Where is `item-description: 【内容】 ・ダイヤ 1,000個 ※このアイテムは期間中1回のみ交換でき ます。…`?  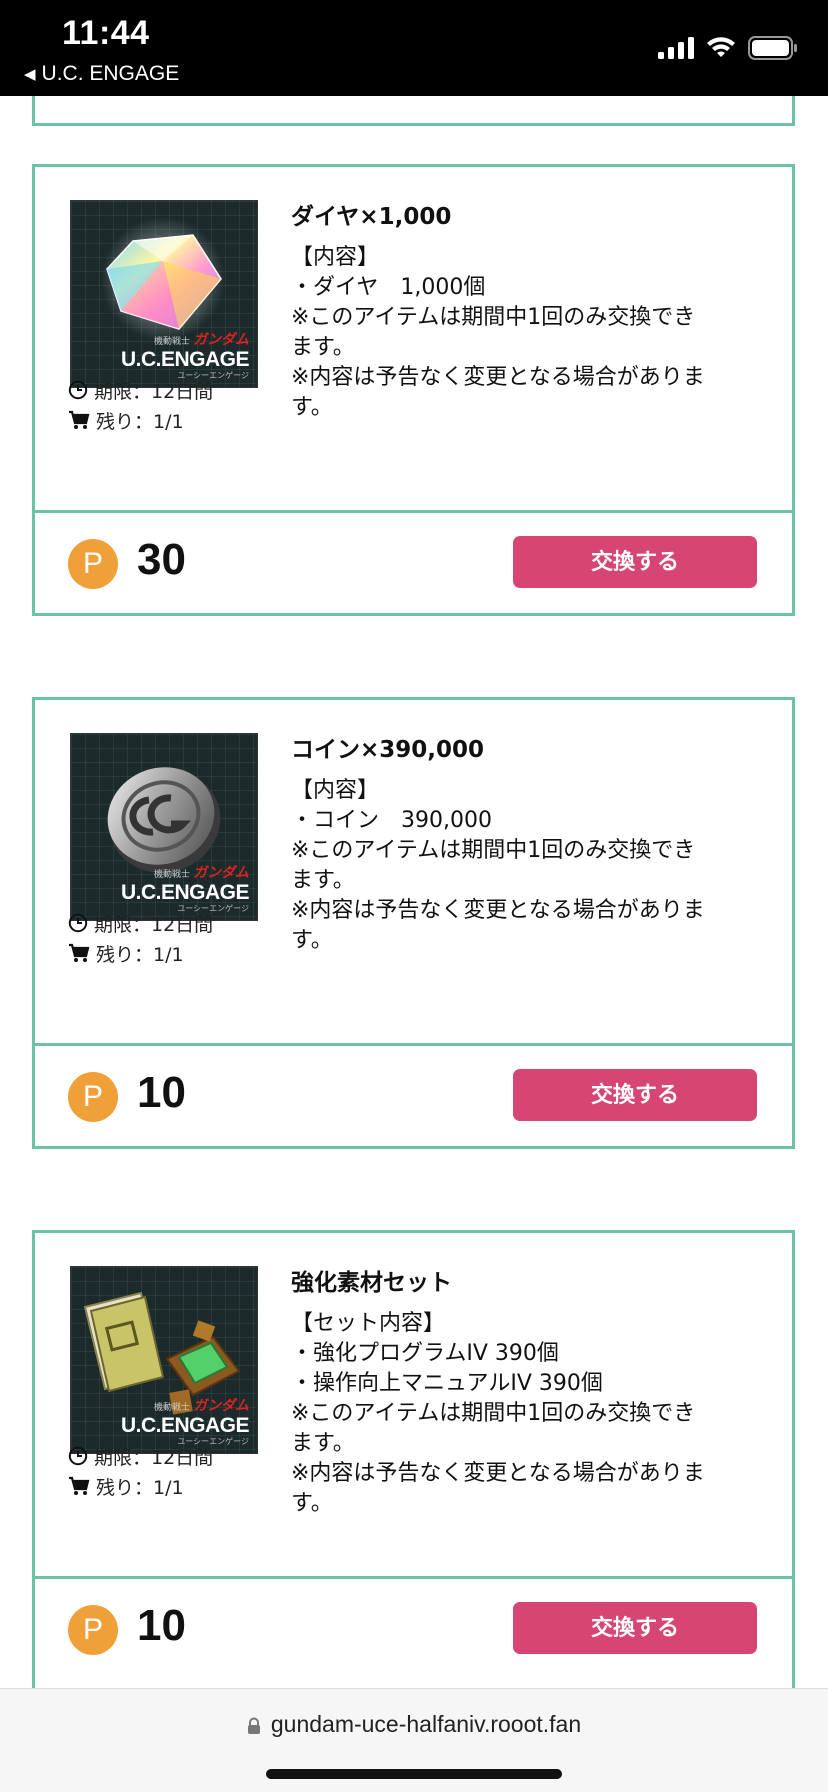 item-description: 【内容】 ・ダイヤ 1,000個 ※このアイテムは期間中1回のみ交換でき ます。… is located at coordinates (498, 332).